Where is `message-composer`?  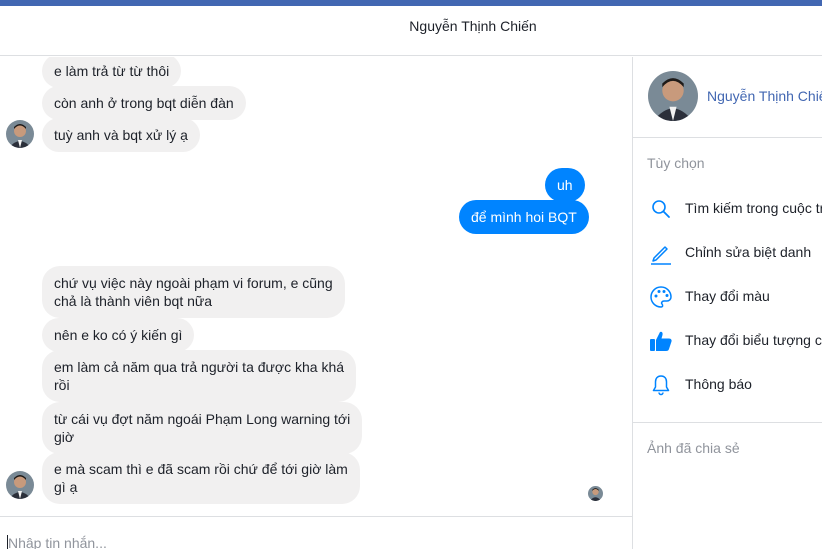 message-composer is located at coordinates (316, 532).